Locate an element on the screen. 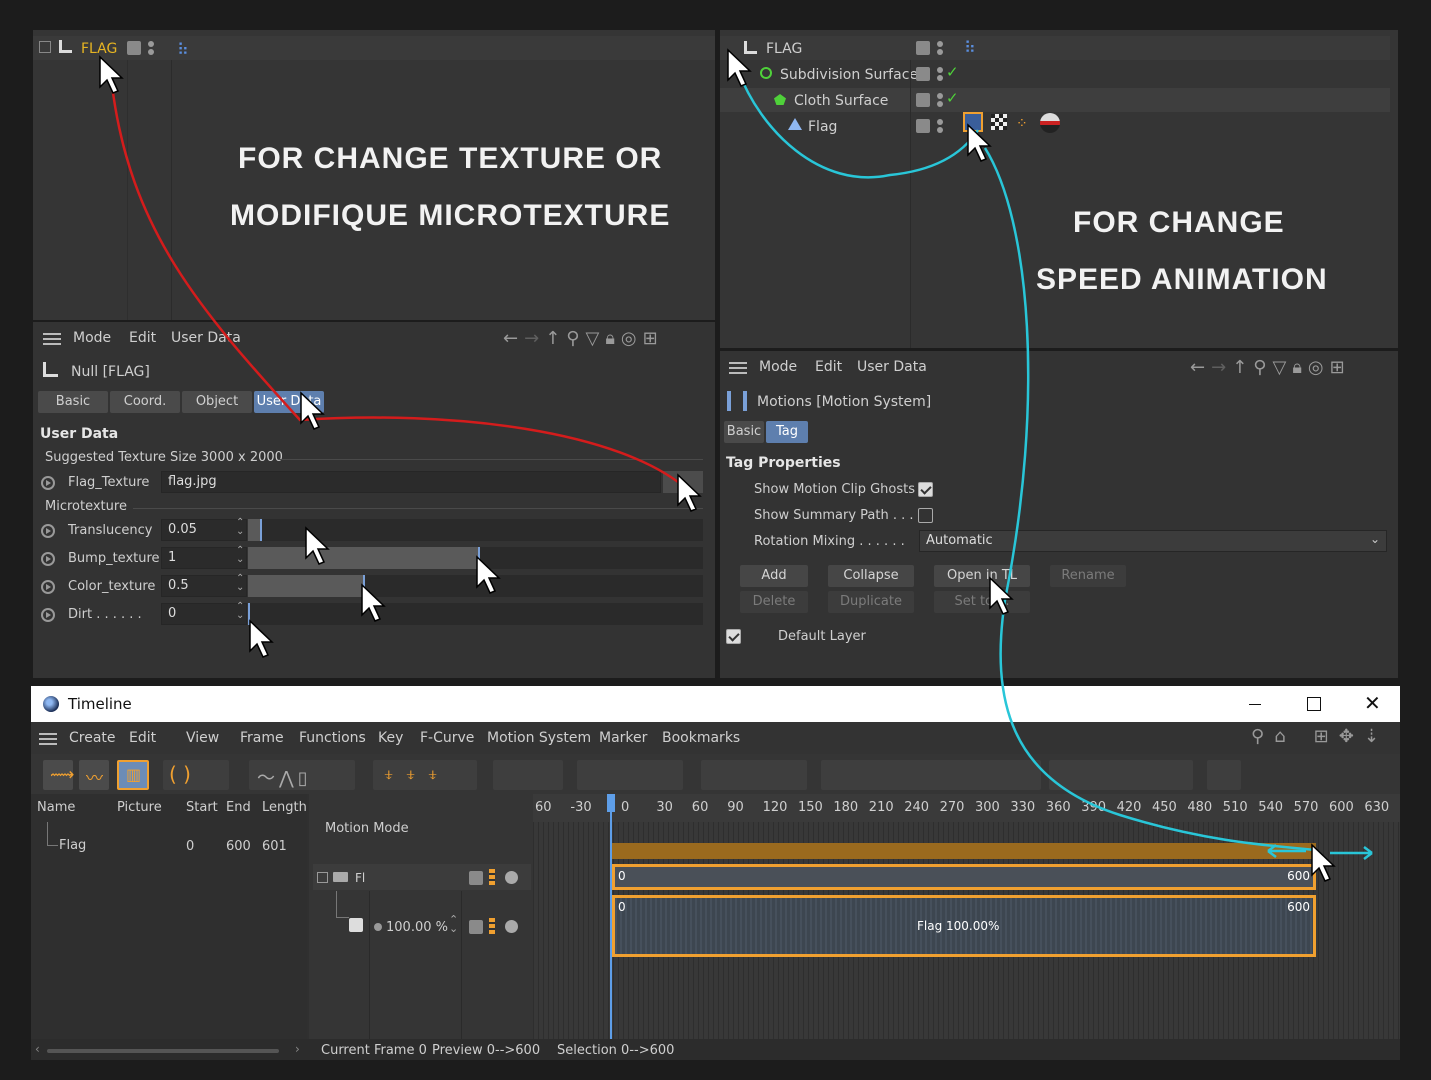 The width and height of the screenshot is (1431, 1080). timeline-menu-item: Frame is located at coordinates (262, 738).